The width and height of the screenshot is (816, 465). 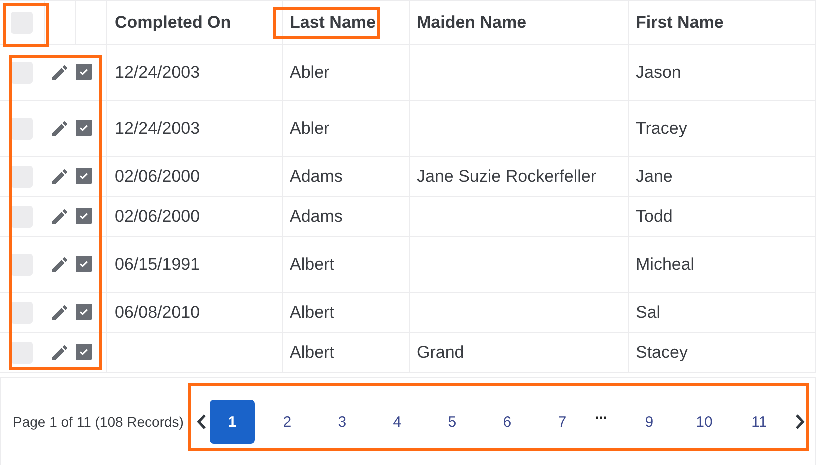 What do you see at coordinates (659, 72) in the screenshot?
I see `table-cell: Jason` at bounding box center [659, 72].